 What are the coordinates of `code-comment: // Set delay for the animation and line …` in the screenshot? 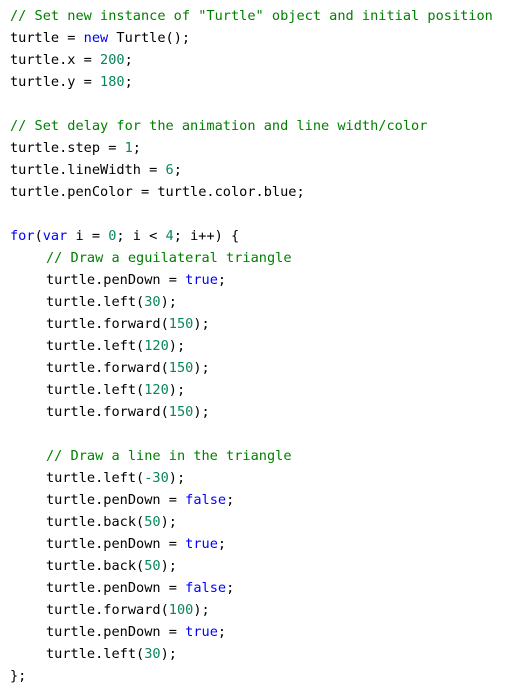 It's located at (219, 126).